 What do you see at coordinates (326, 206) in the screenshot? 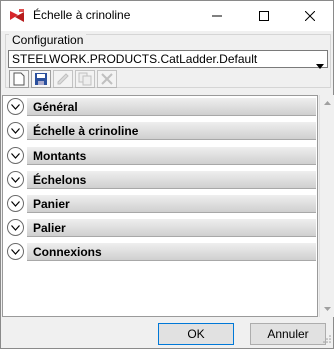
I see `vertical-scrollbar` at bounding box center [326, 206].